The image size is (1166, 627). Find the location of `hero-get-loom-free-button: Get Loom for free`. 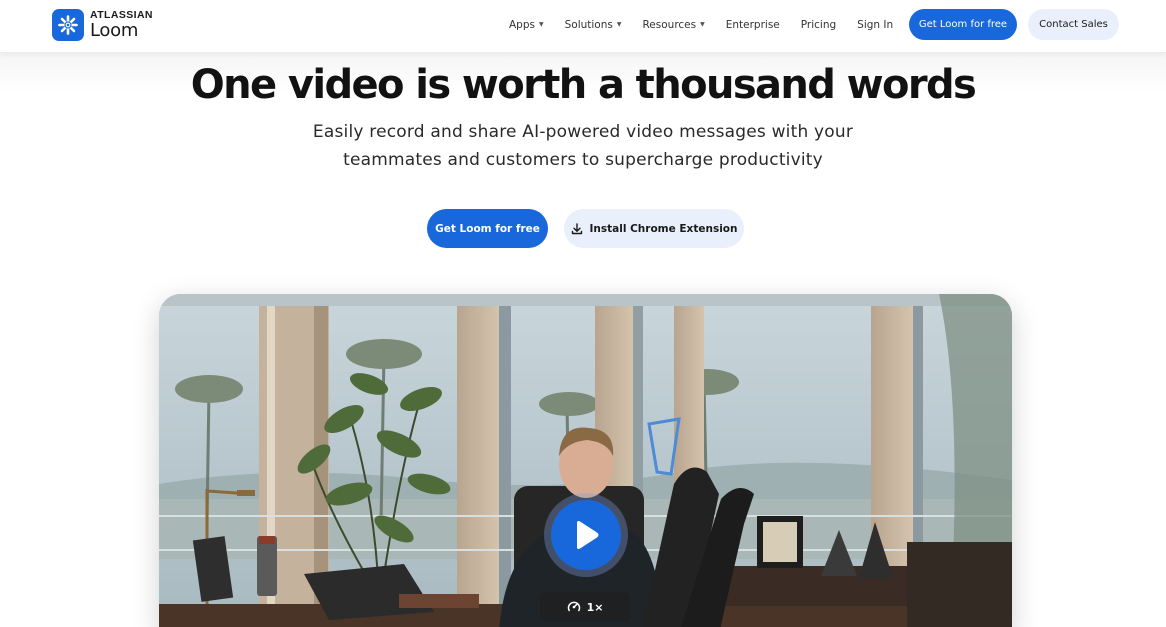

hero-get-loom-free-button: Get Loom for free is located at coordinates (487, 228).